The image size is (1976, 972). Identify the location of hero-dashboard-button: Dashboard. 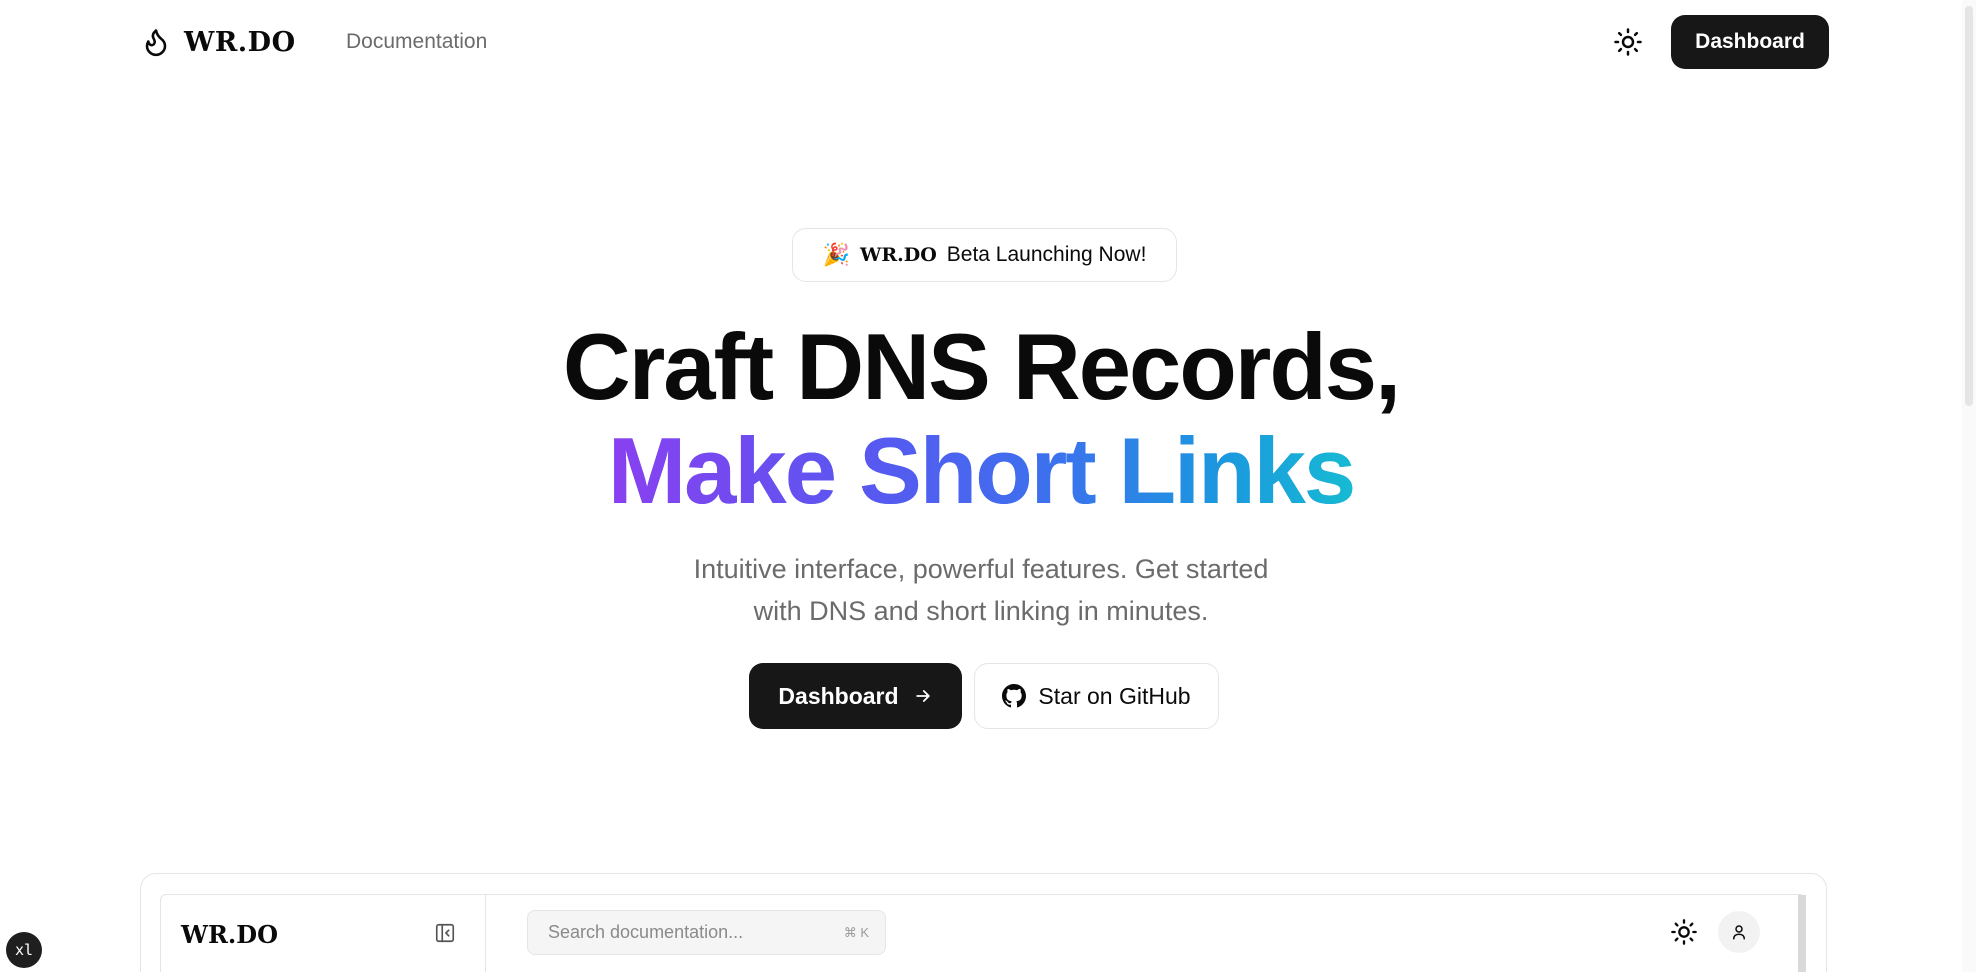
(855, 696).